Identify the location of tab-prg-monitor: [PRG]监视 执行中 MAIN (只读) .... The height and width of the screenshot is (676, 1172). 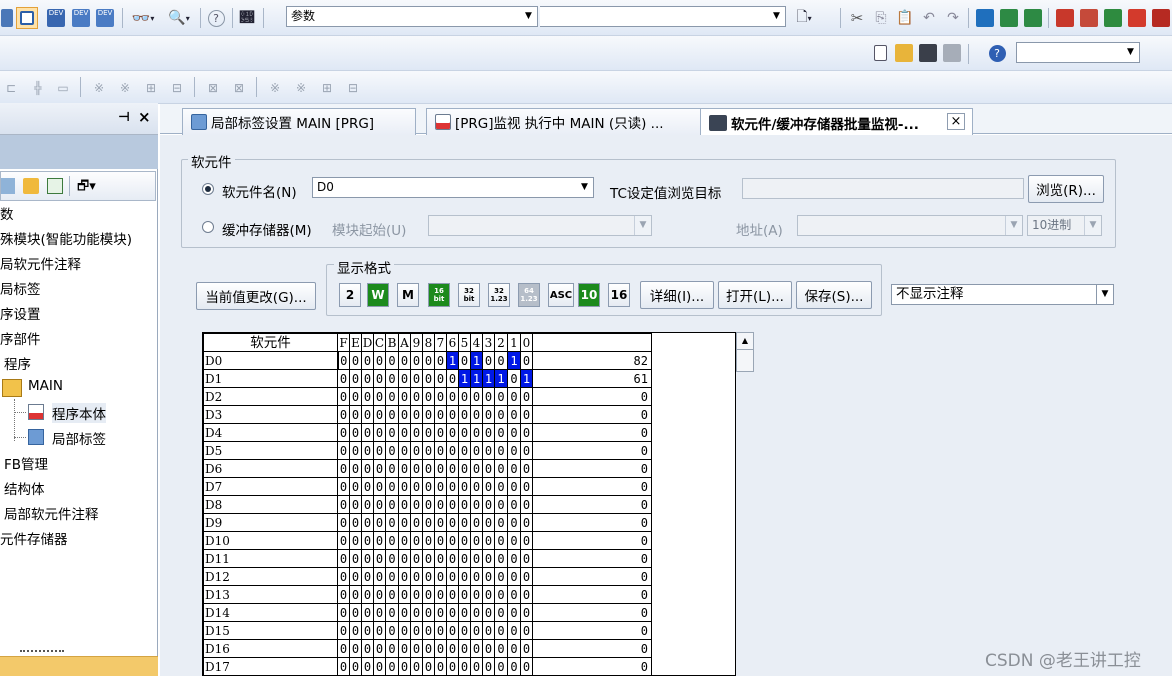
(564, 121).